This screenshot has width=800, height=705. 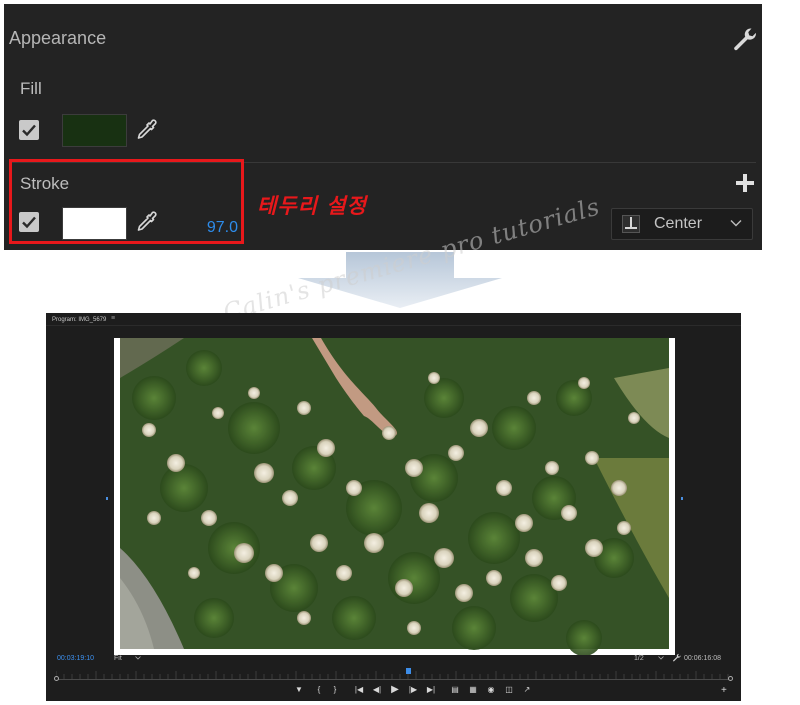 What do you see at coordinates (113, 318) in the screenshot?
I see `hamburger-icon: ≡` at bounding box center [113, 318].